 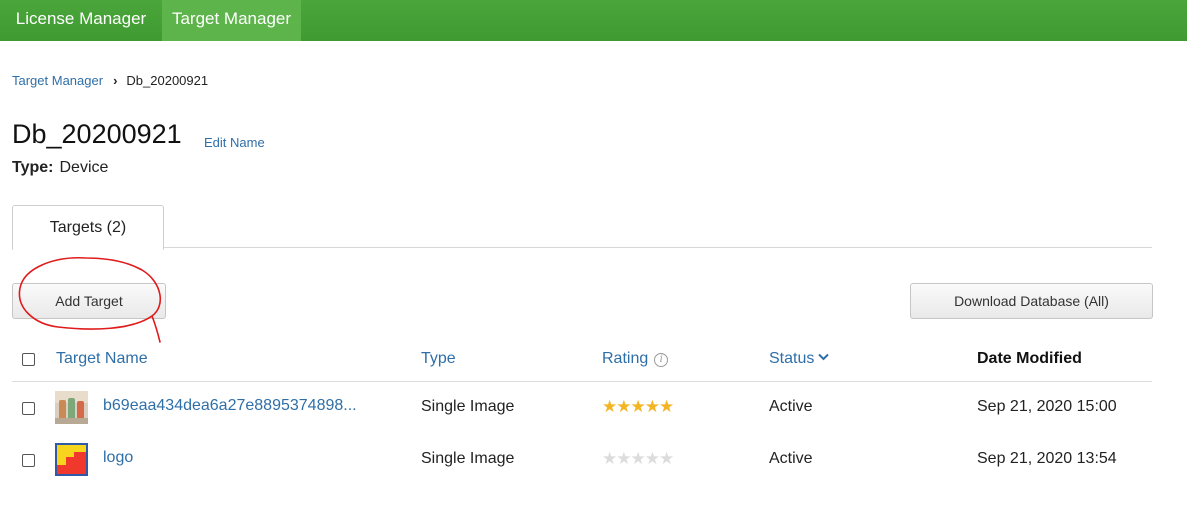 What do you see at coordinates (89, 301) in the screenshot?
I see `add-target-button: Add Target` at bounding box center [89, 301].